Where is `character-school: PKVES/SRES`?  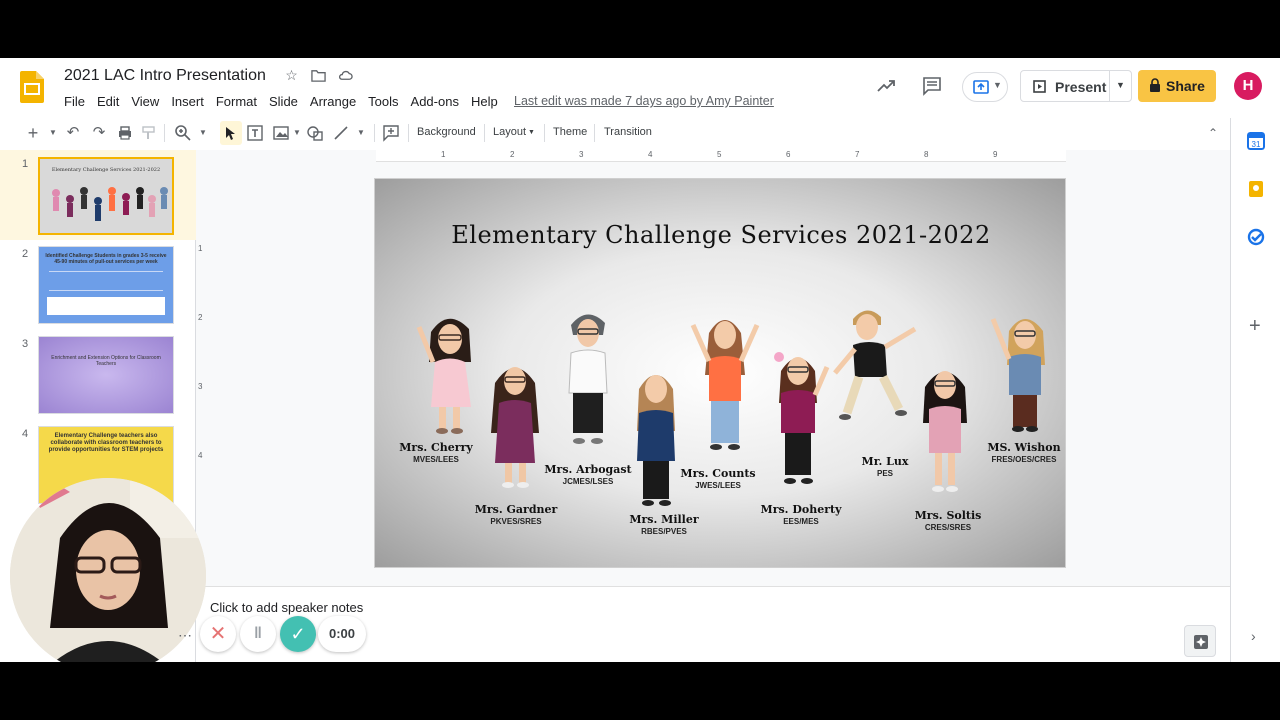
character-school: PKVES/SRES is located at coordinates (516, 521).